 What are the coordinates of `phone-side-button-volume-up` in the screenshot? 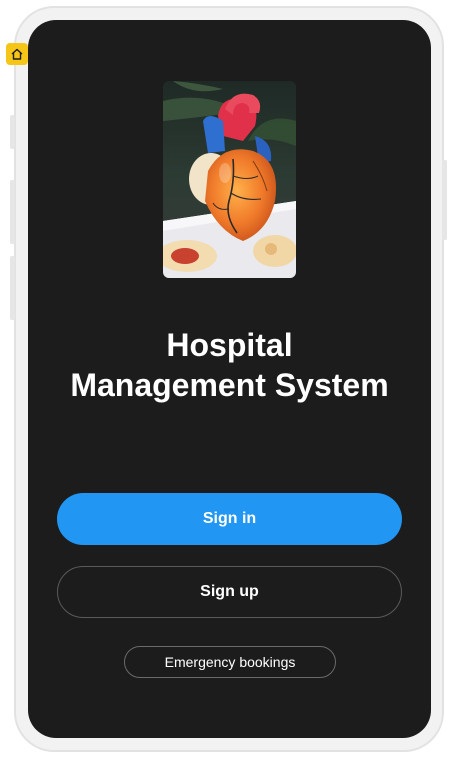 It's located at (12, 212).